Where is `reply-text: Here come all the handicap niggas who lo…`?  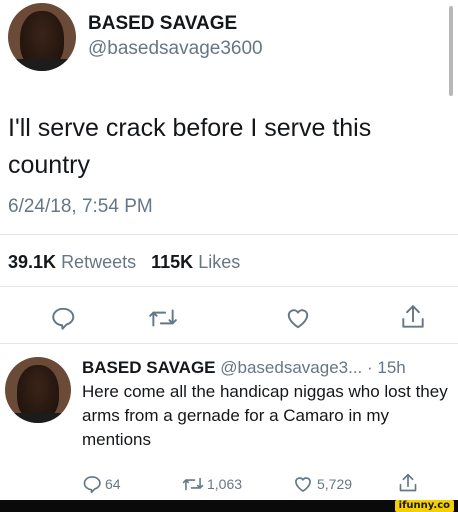 reply-text: Here come all the handicap niggas who lo… is located at coordinates (265, 415).